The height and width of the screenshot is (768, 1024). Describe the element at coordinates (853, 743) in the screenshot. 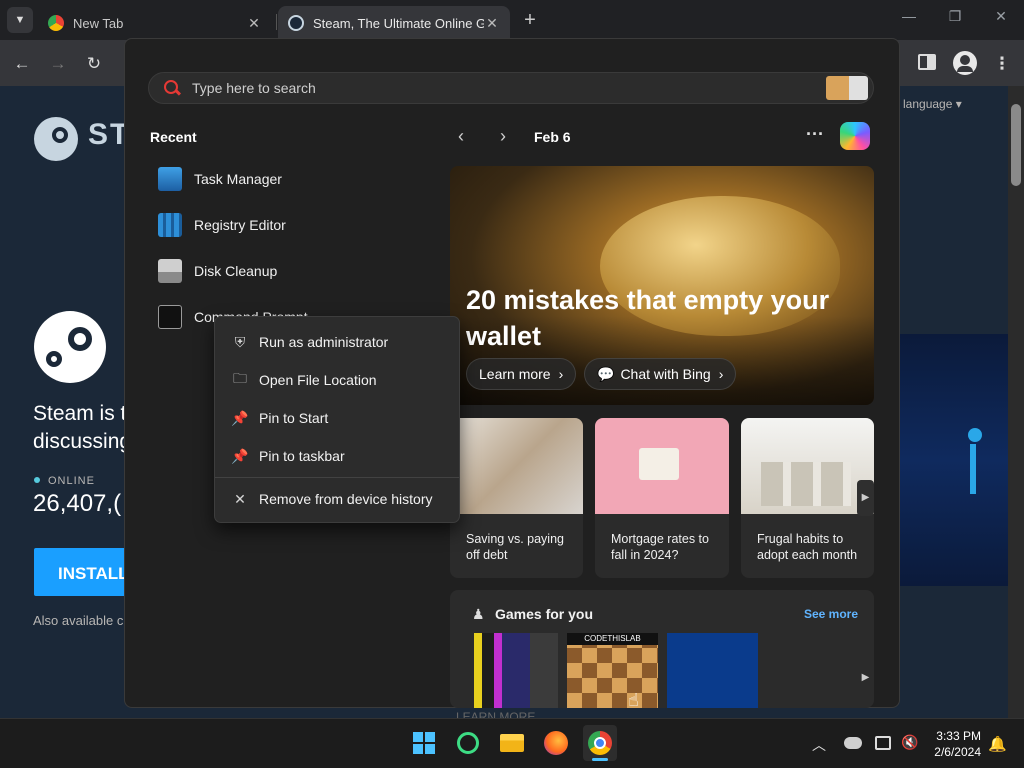

I see `onedrive-icon` at that location.